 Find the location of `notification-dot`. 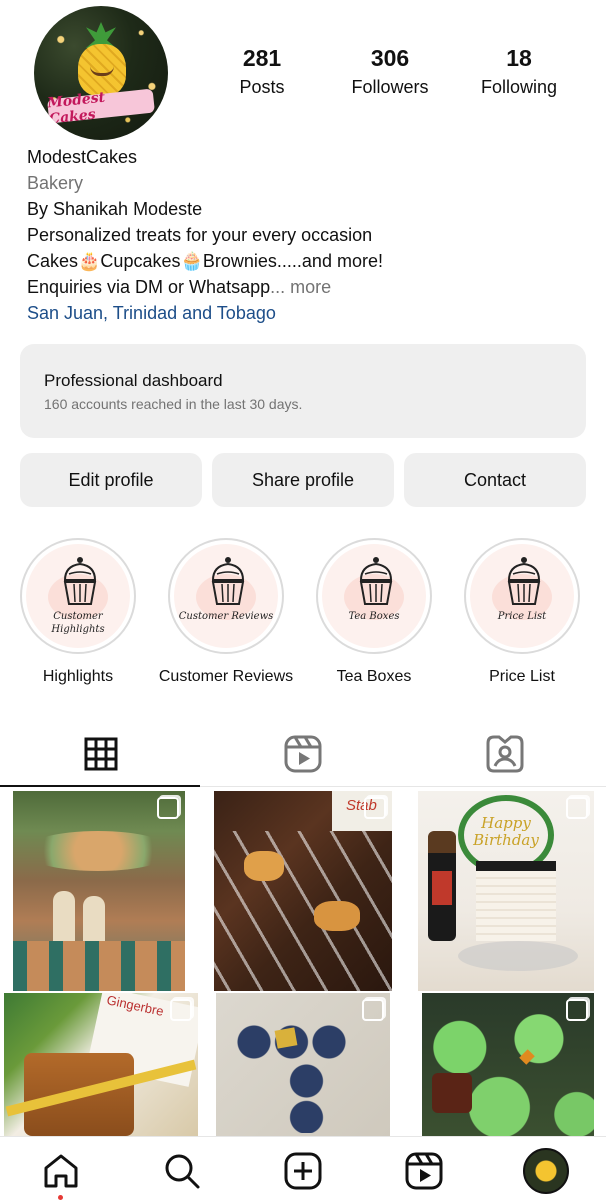

notification-dot is located at coordinates (60, 1197).